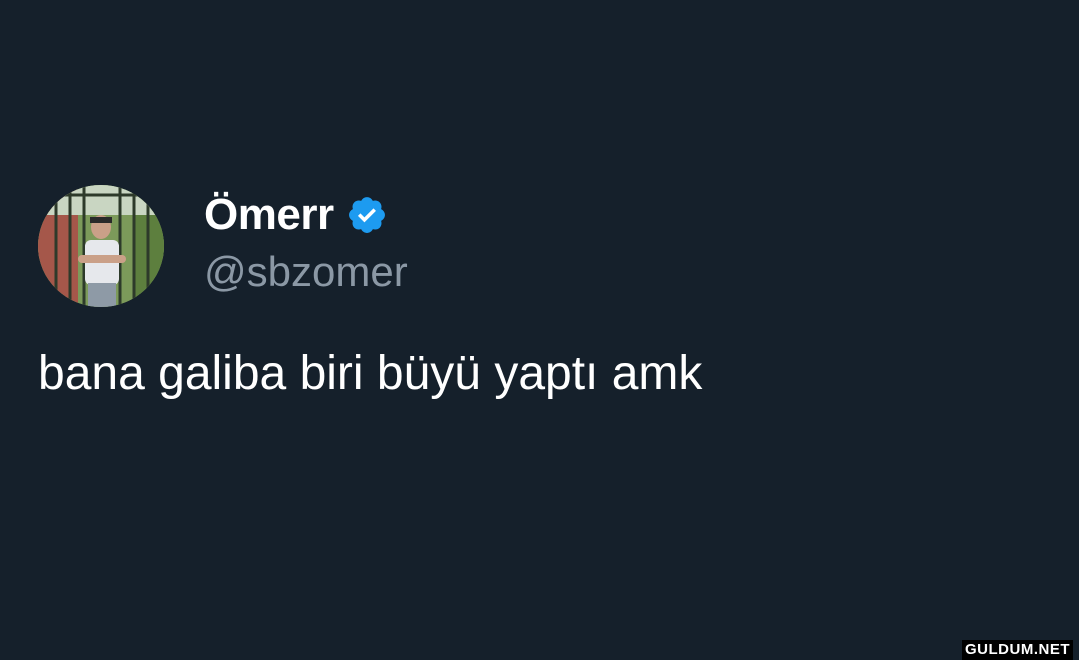 This screenshot has width=1079, height=660. I want to click on avatar-photo, so click(101, 246).